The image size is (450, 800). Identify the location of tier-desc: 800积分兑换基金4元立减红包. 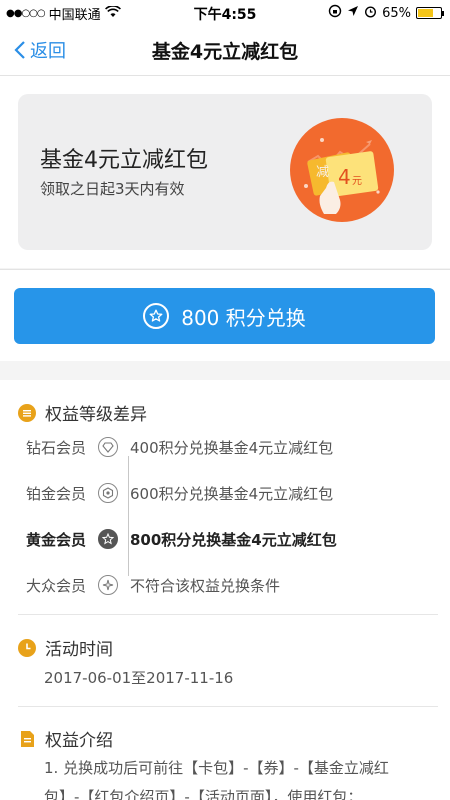
(233, 539).